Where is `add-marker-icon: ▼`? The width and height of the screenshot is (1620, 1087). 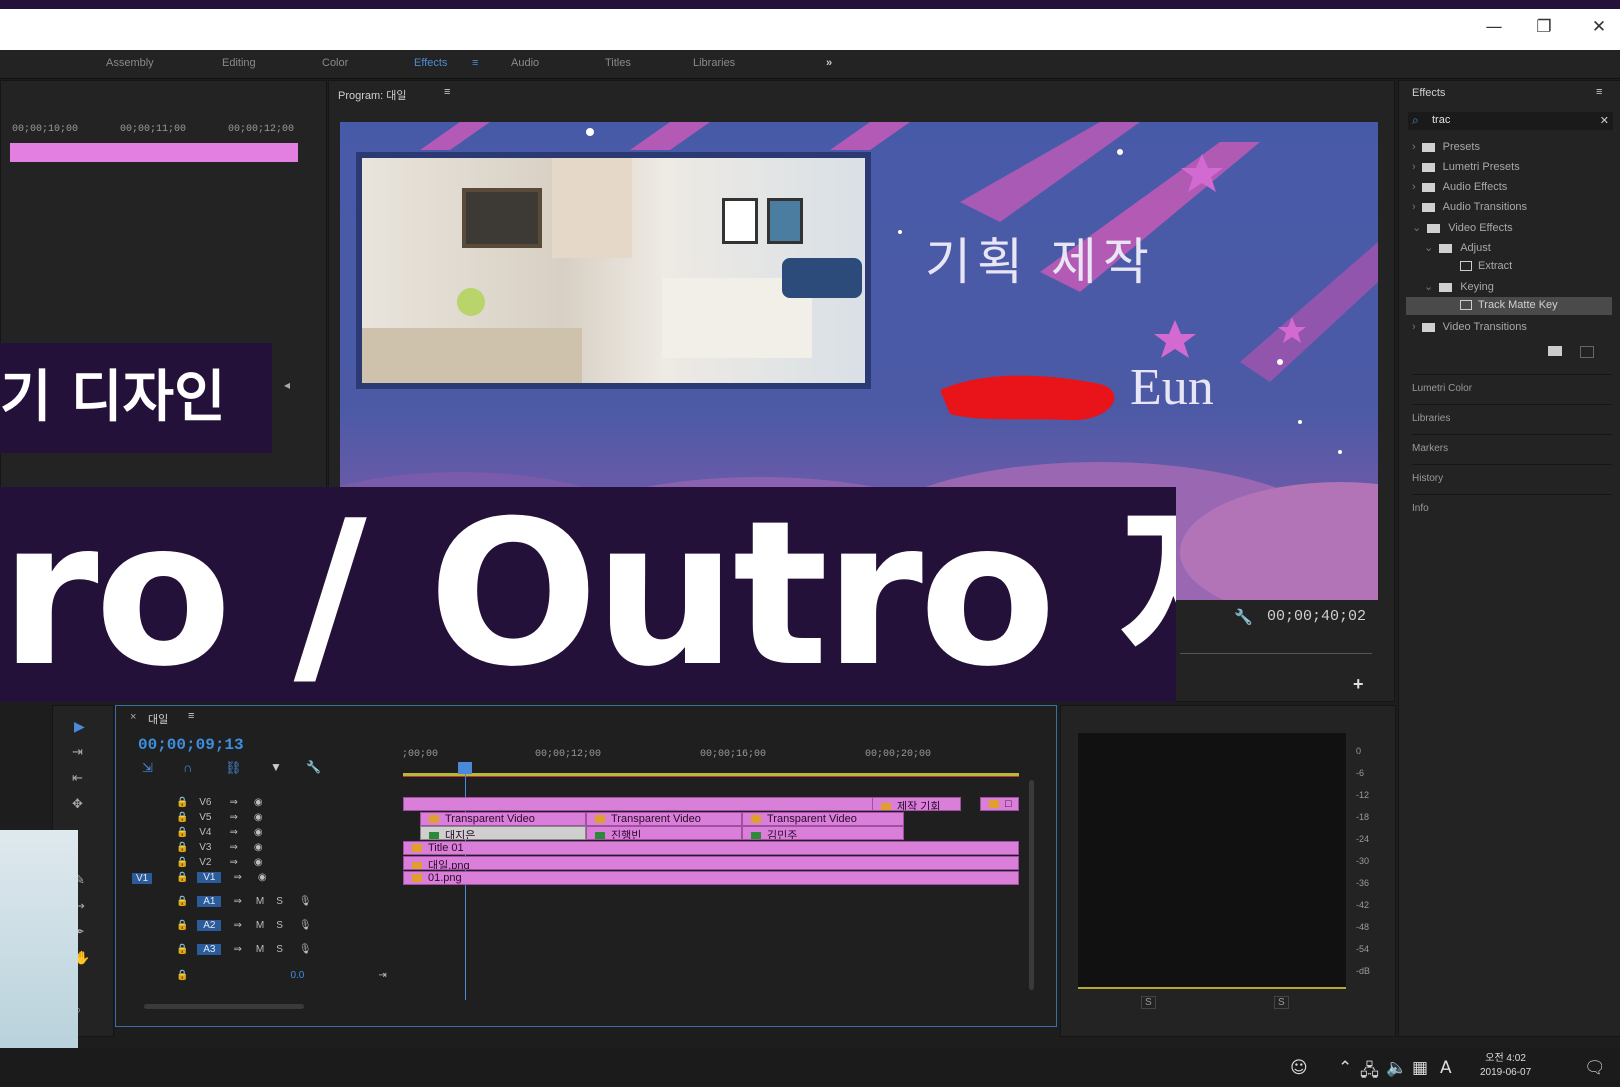
add-marker-icon: ▼ is located at coordinates (276, 767).